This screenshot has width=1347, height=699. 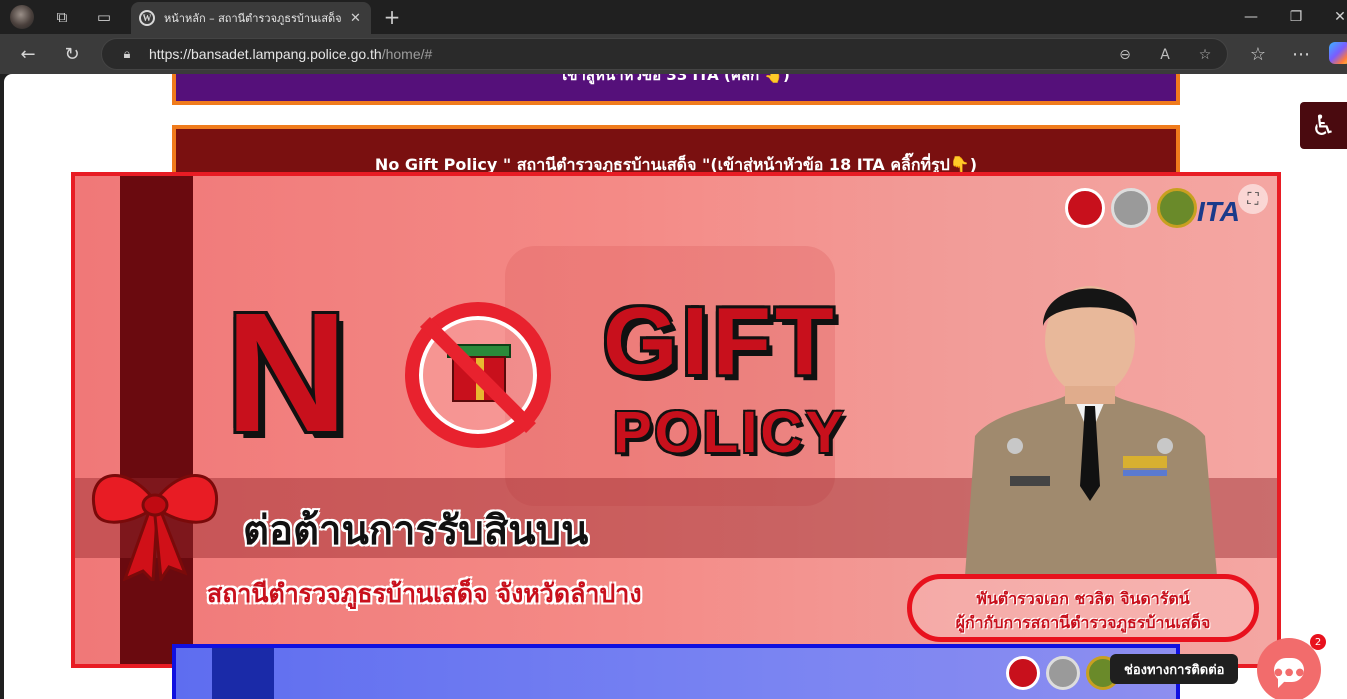 I want to click on tab-close-icon: ✕, so click(x=355, y=18).